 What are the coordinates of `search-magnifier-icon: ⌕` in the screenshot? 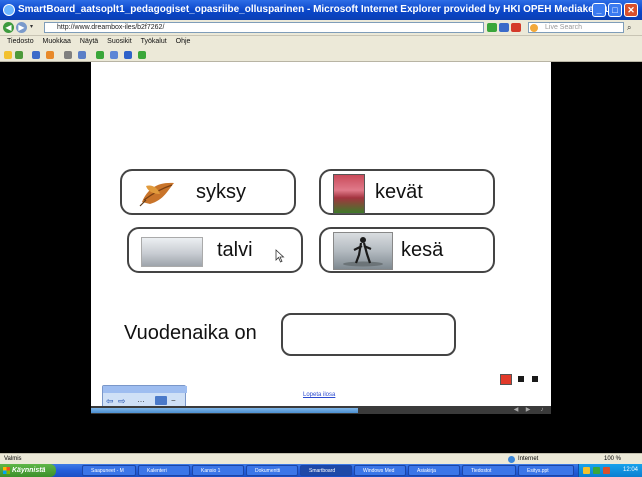 It's located at (631, 28).